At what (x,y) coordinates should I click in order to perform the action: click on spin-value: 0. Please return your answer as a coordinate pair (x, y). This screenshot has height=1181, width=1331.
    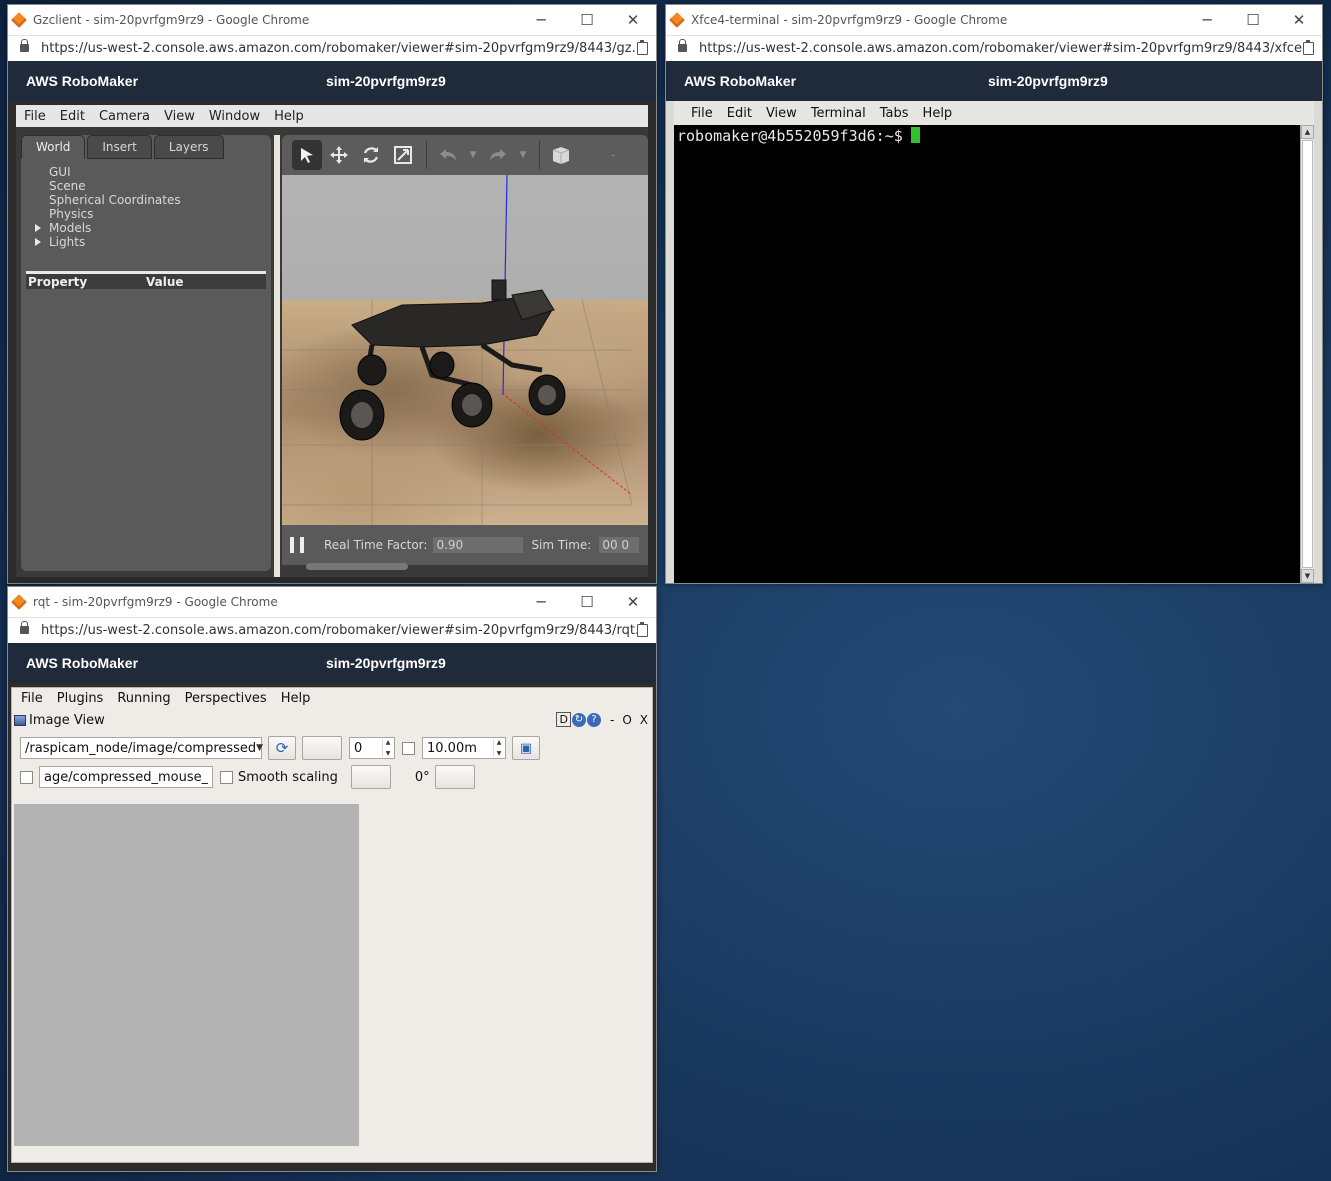
    Looking at the image, I should click on (358, 748).